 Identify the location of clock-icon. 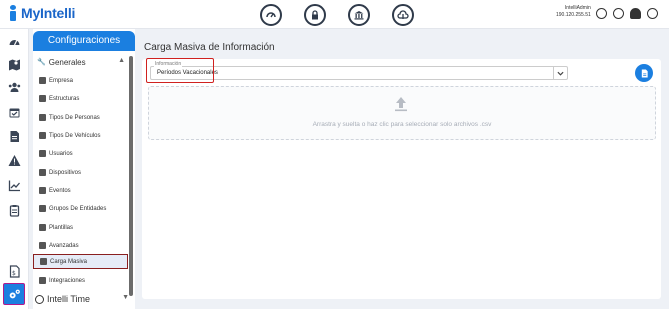
(39, 299).